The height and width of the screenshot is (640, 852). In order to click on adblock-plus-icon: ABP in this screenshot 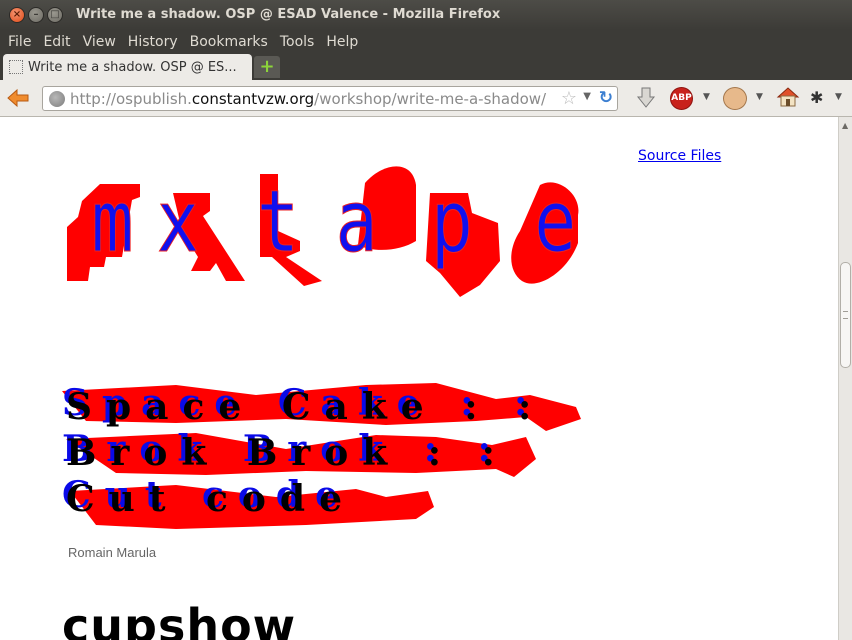, I will do `click(681, 98)`.